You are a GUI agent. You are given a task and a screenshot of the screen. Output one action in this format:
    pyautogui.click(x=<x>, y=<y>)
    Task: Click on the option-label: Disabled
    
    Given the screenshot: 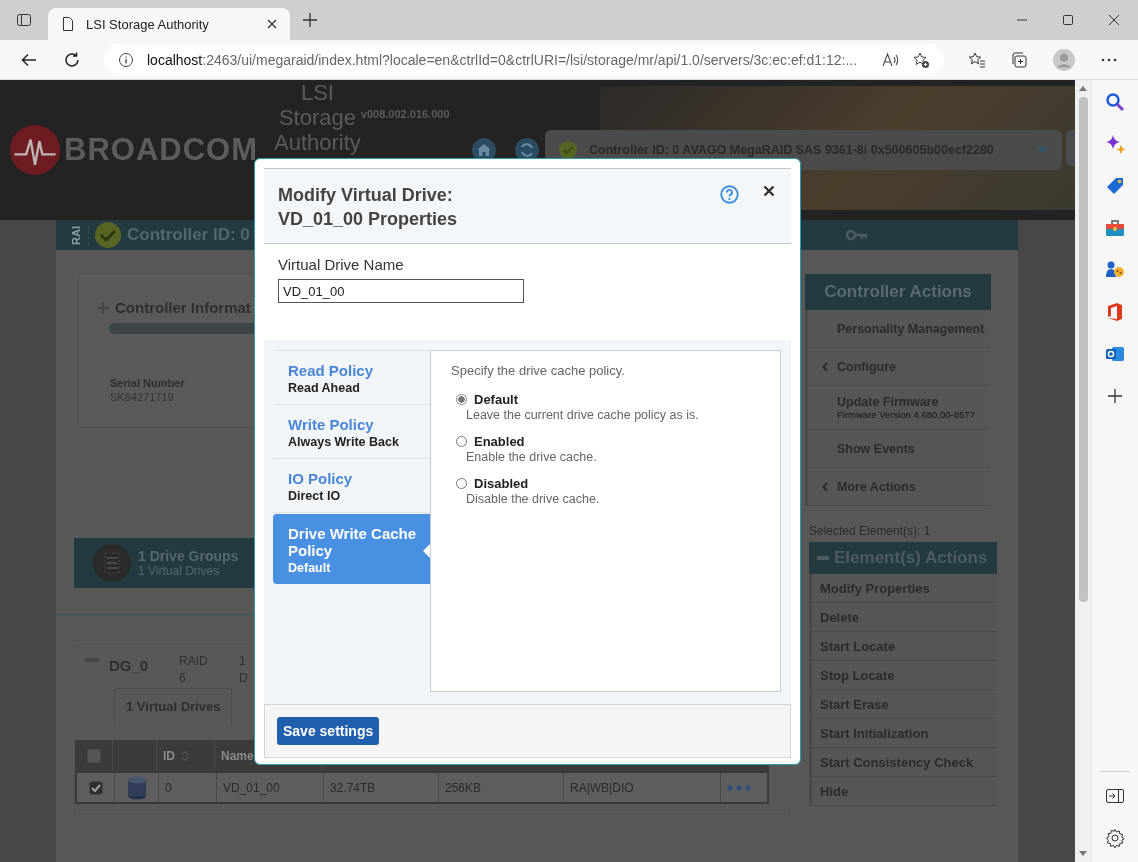 What is the action you would take?
    pyautogui.click(x=501, y=483)
    